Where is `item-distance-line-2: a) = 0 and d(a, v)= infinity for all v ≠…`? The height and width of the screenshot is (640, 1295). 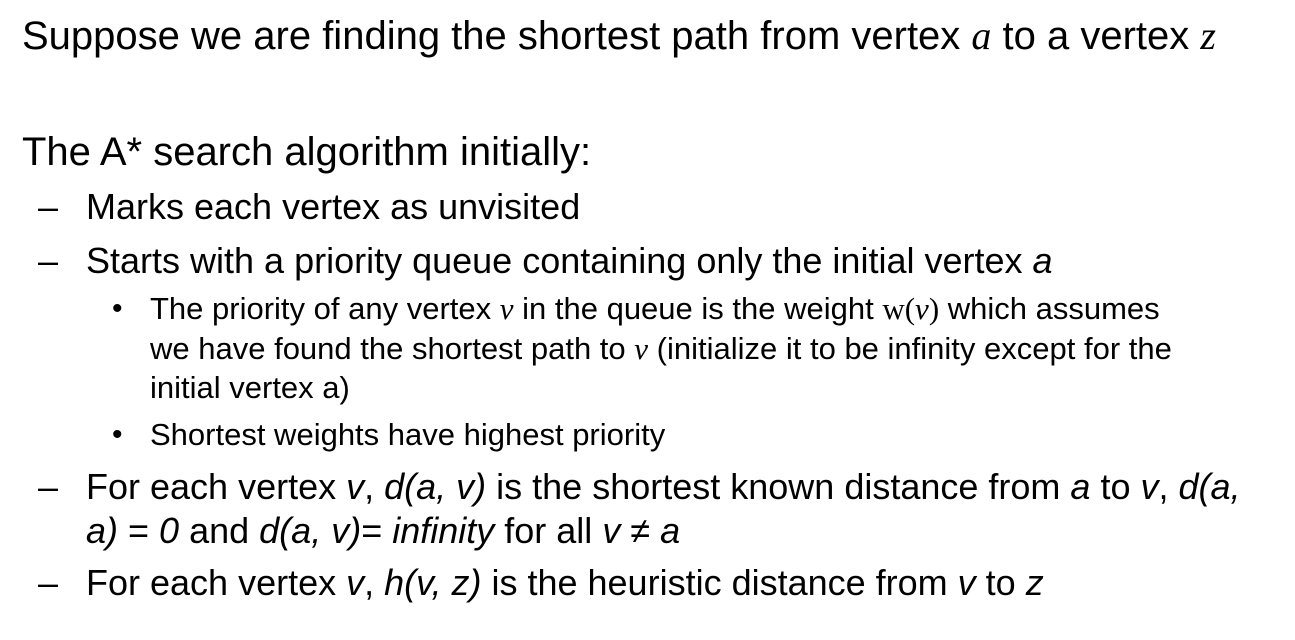 item-distance-line-2: a) = 0 and d(a, v)= infinity for all v ≠… is located at coordinates (383, 531).